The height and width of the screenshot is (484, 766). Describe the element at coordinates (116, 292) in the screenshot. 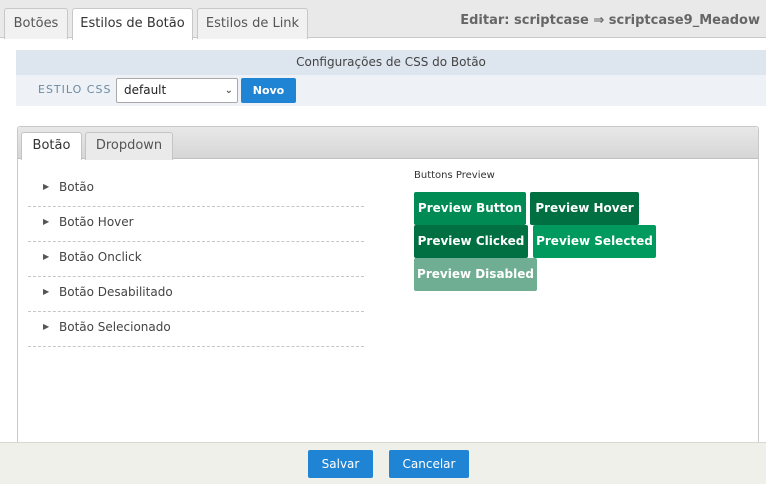

I see `accordion-item-label: Botão Desabilitado` at that location.